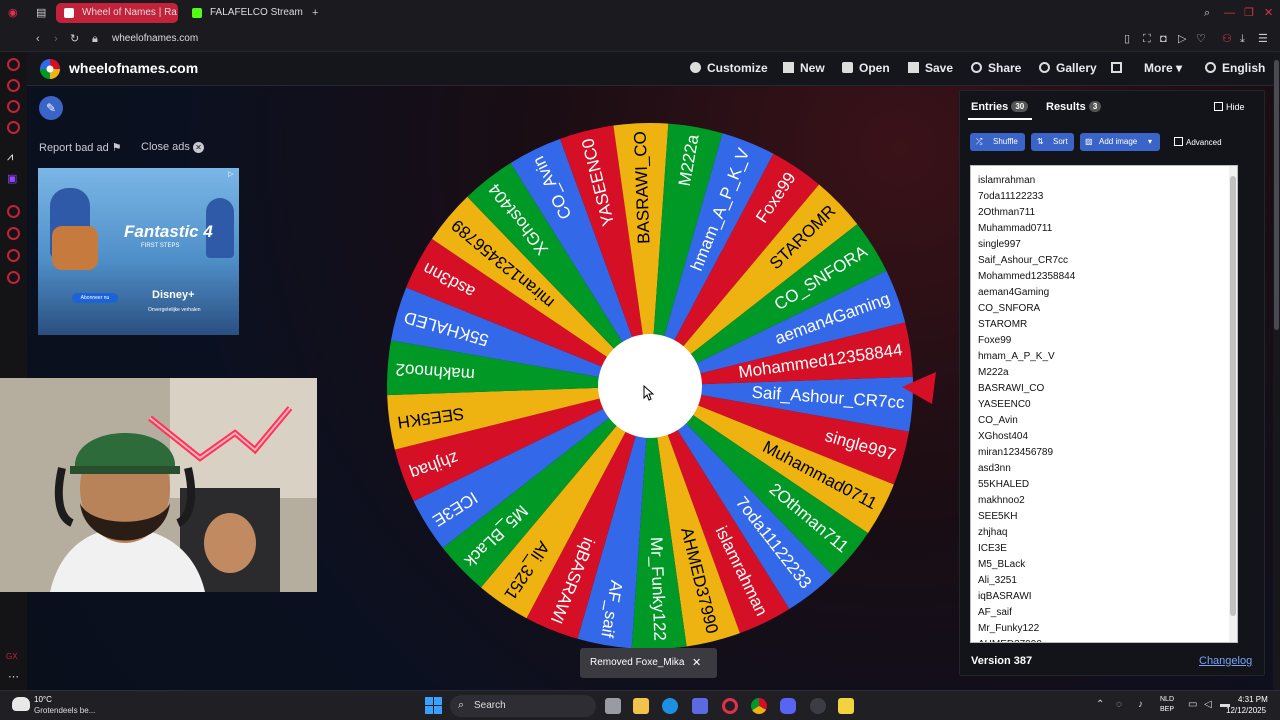 Image resolution: width=1280 pixels, height=720 pixels. I want to click on shuffle-button: ⤮ Shuffle, so click(997, 142).